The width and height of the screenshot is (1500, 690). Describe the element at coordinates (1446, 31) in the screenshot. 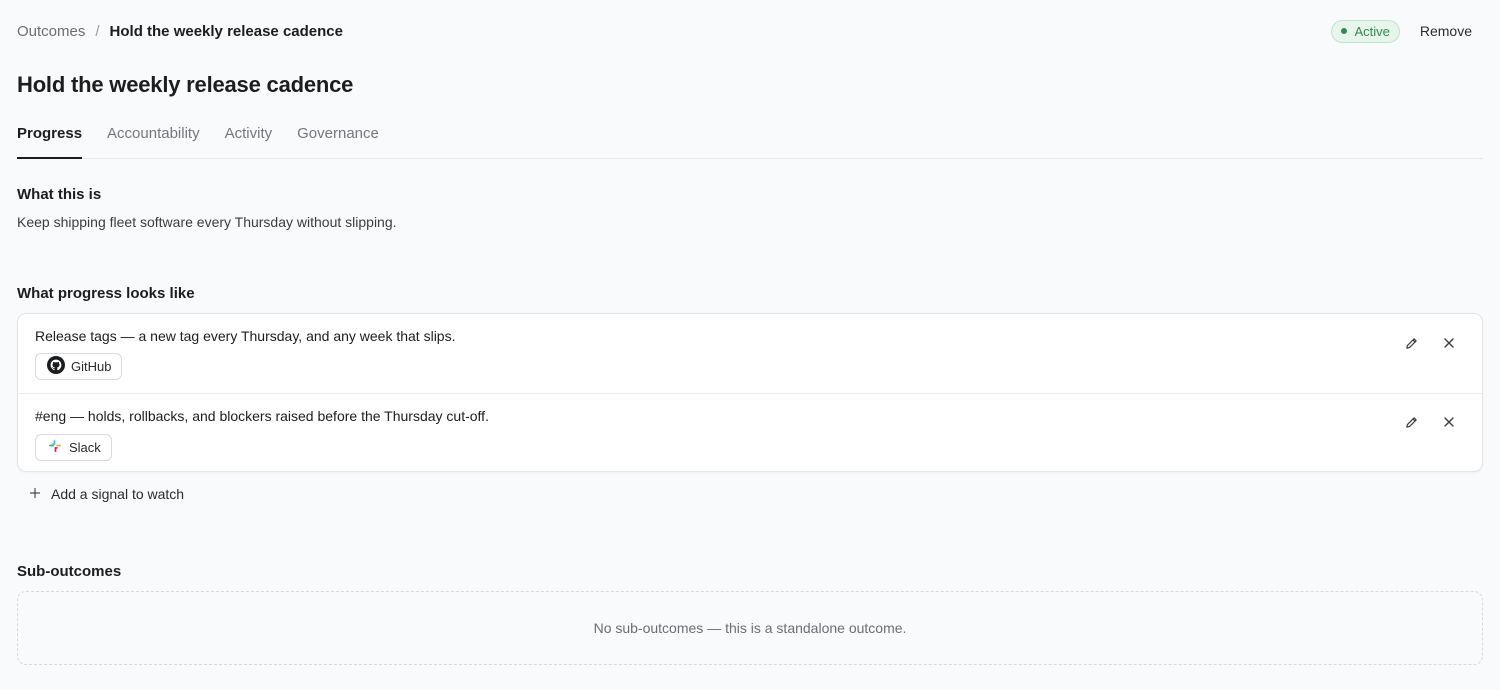

I see `remove-button: Remove` at that location.